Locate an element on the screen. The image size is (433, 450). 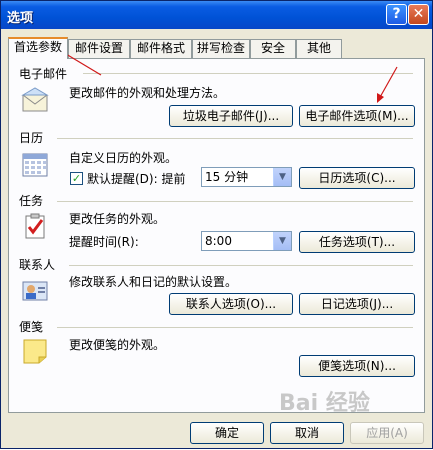
annotation-arrows is located at coordinates (228, 76).